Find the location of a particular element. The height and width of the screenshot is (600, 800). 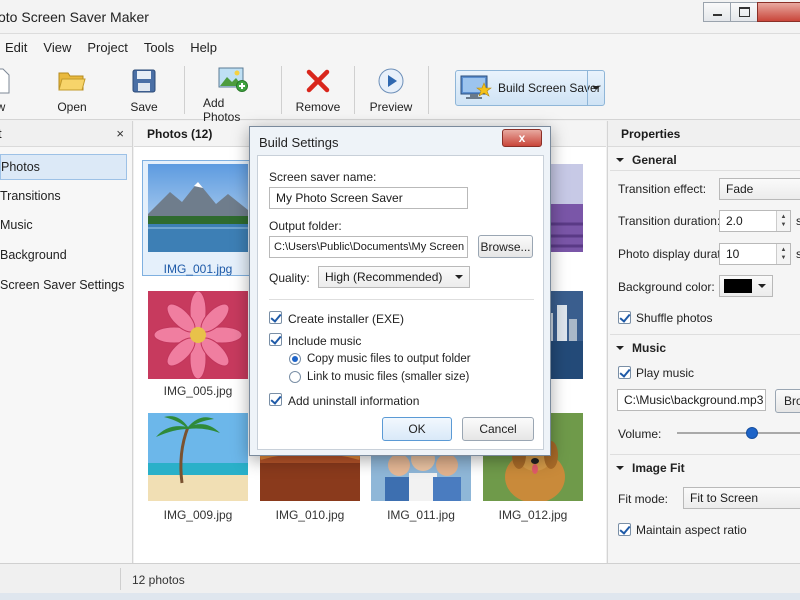

save-button: Save is located at coordinates (144, 92).